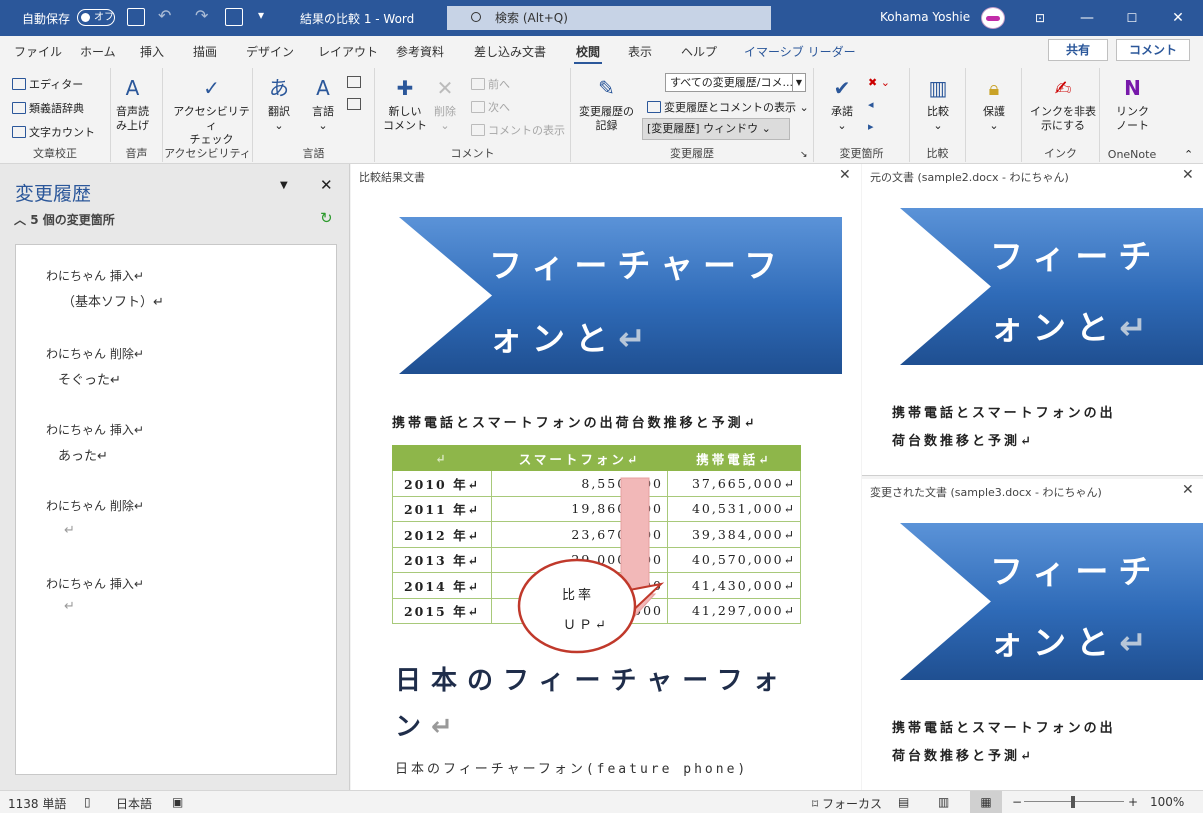  Describe the element at coordinates (96, 17) in the screenshot. I see `autosave-toggle: オフ` at that location.